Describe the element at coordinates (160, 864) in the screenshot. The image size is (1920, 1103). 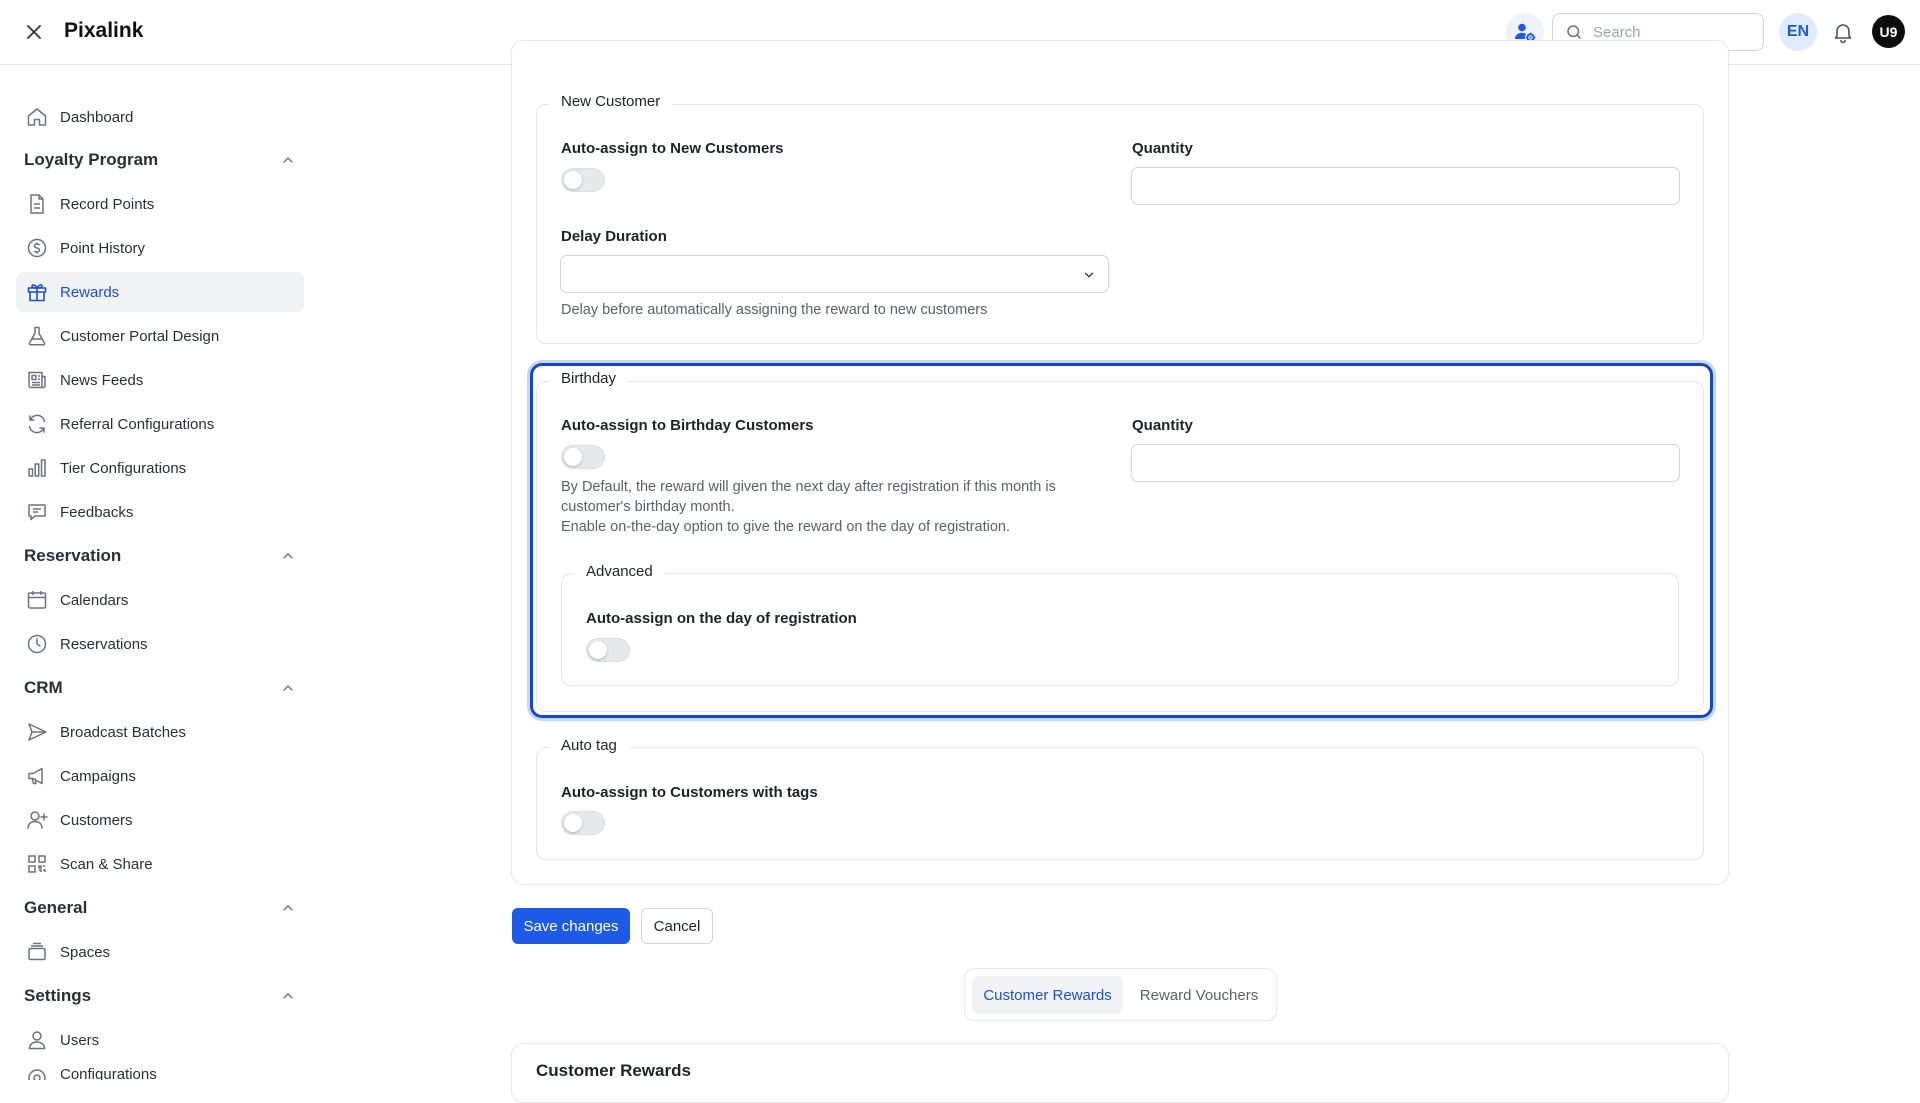
I see `sidebar-item-scan-share: Scan & Share` at that location.